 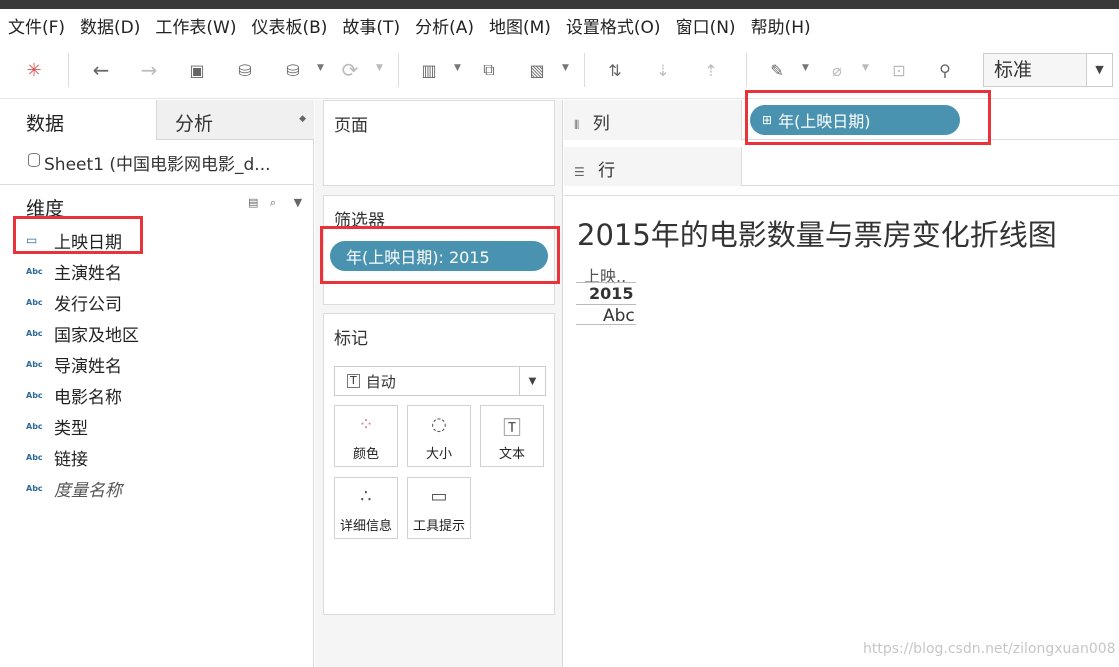 I want to click on view-title: 2015年的电影数量与票房变化折线图, so click(x=817, y=235).